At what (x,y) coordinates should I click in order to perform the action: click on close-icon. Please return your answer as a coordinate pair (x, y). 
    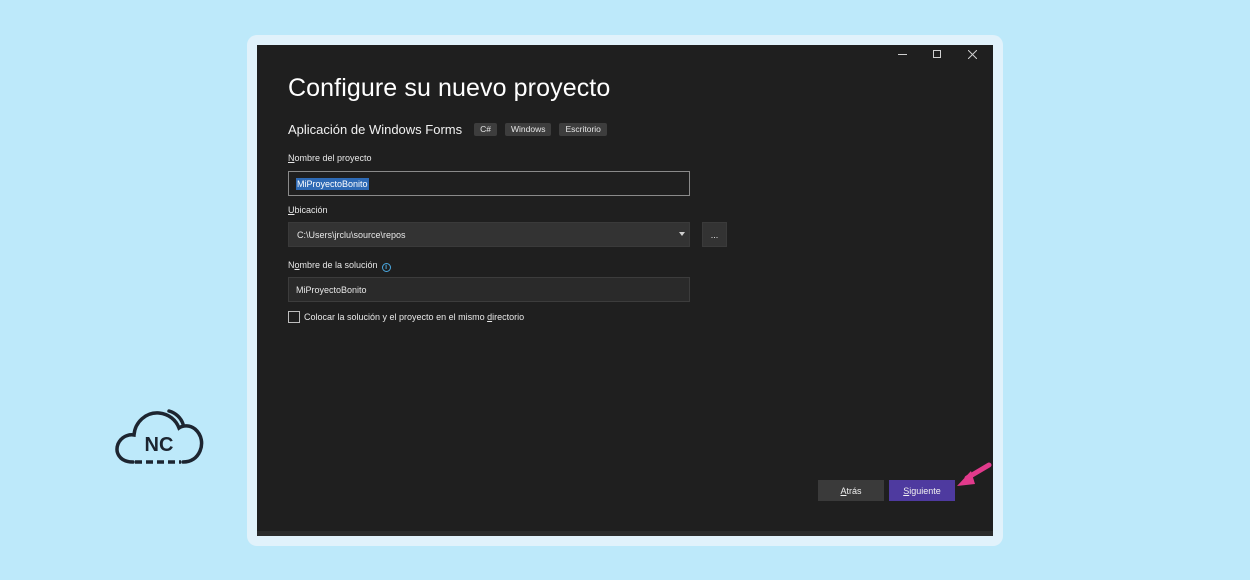
    Looking at the image, I should click on (972, 54).